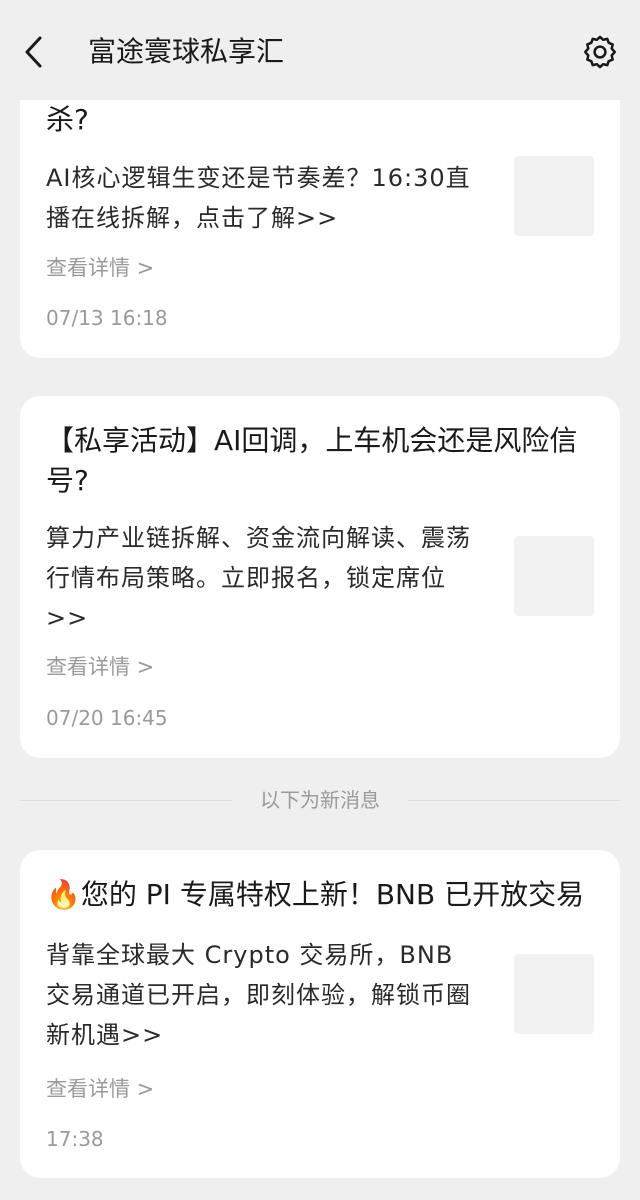 Image resolution: width=640 pixels, height=1200 pixels. Describe the element at coordinates (75, 1139) in the screenshot. I see `card-timestamp: 17:38` at that location.